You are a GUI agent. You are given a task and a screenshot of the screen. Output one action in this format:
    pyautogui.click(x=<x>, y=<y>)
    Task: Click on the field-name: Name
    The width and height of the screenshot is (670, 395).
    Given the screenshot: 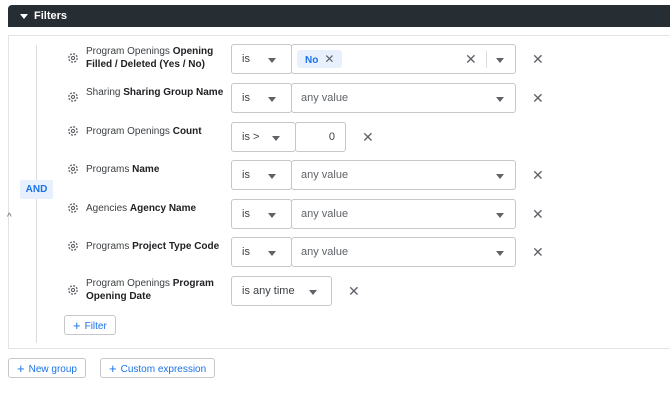 What is the action you would take?
    pyautogui.click(x=146, y=169)
    